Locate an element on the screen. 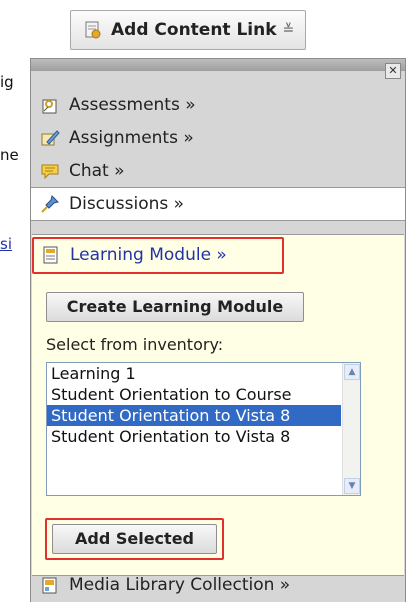 The image size is (414, 602). menu-item-media-library: Media Library Collection » is located at coordinates (218, 585).